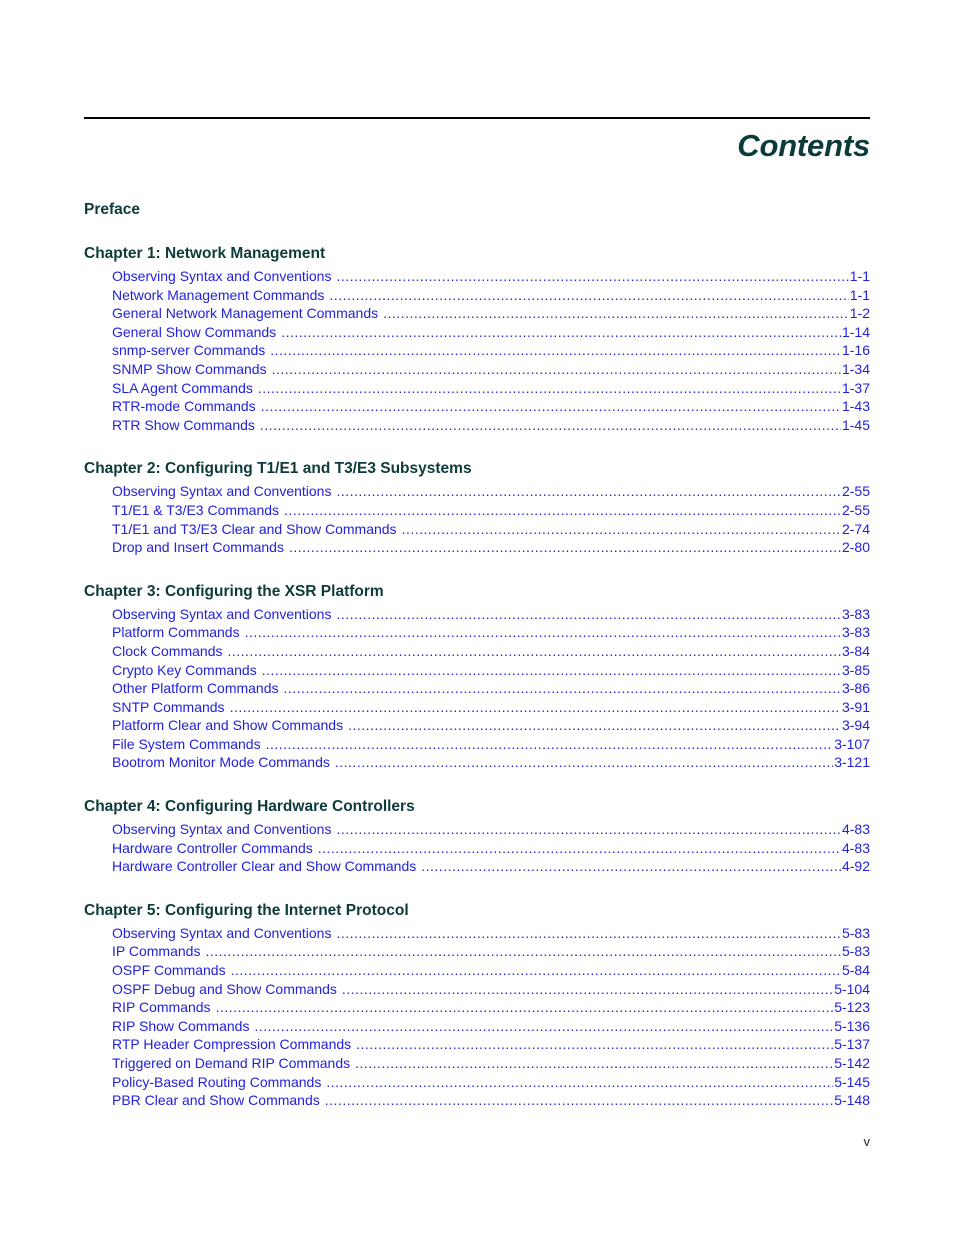 The image size is (954, 1235). What do you see at coordinates (477, 254) in the screenshot?
I see `chapter-heading: Chapter 1: Network Management` at bounding box center [477, 254].